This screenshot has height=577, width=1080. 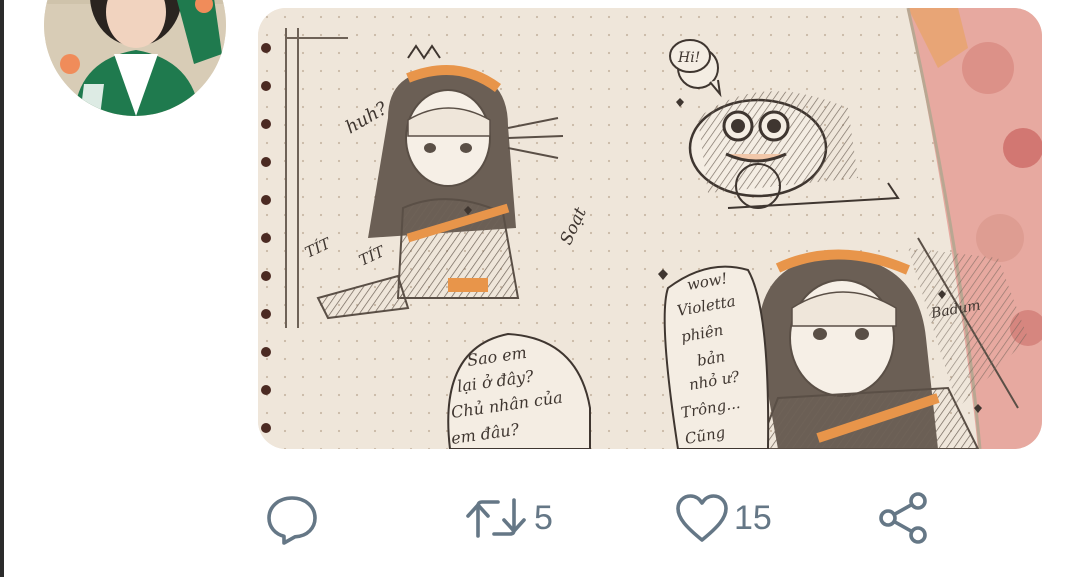 I want to click on sketch-bubble-hi: Hi!, so click(x=688, y=58).